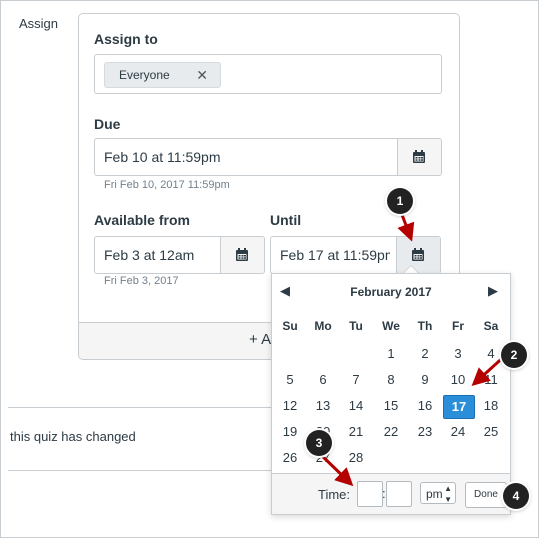 The height and width of the screenshot is (538, 539). Describe the element at coordinates (139, 407) in the screenshot. I see `divider-top` at that location.